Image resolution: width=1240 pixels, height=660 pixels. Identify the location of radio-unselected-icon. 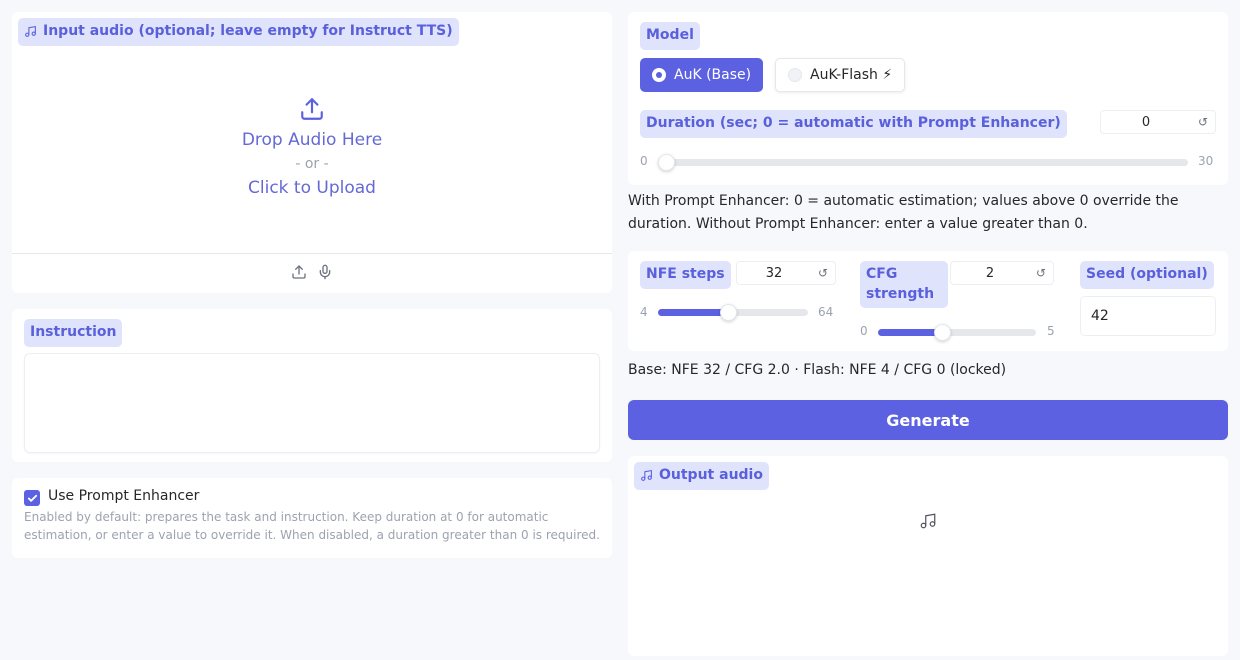
(795, 75).